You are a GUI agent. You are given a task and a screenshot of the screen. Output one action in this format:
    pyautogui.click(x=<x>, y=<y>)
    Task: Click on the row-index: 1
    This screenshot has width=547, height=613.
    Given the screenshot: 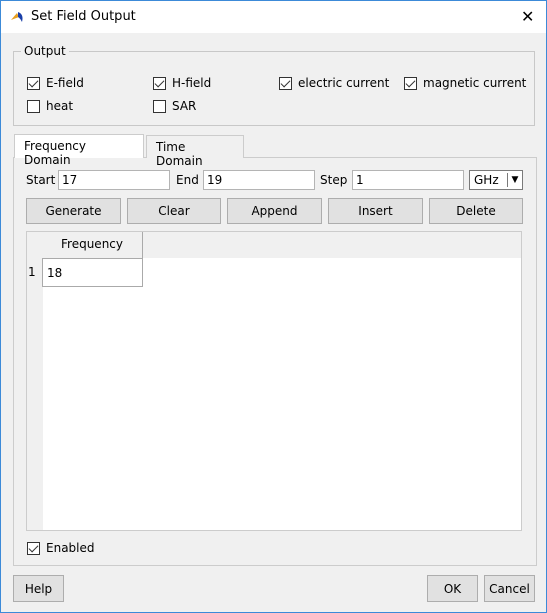 What is the action you would take?
    pyautogui.click(x=32, y=272)
    